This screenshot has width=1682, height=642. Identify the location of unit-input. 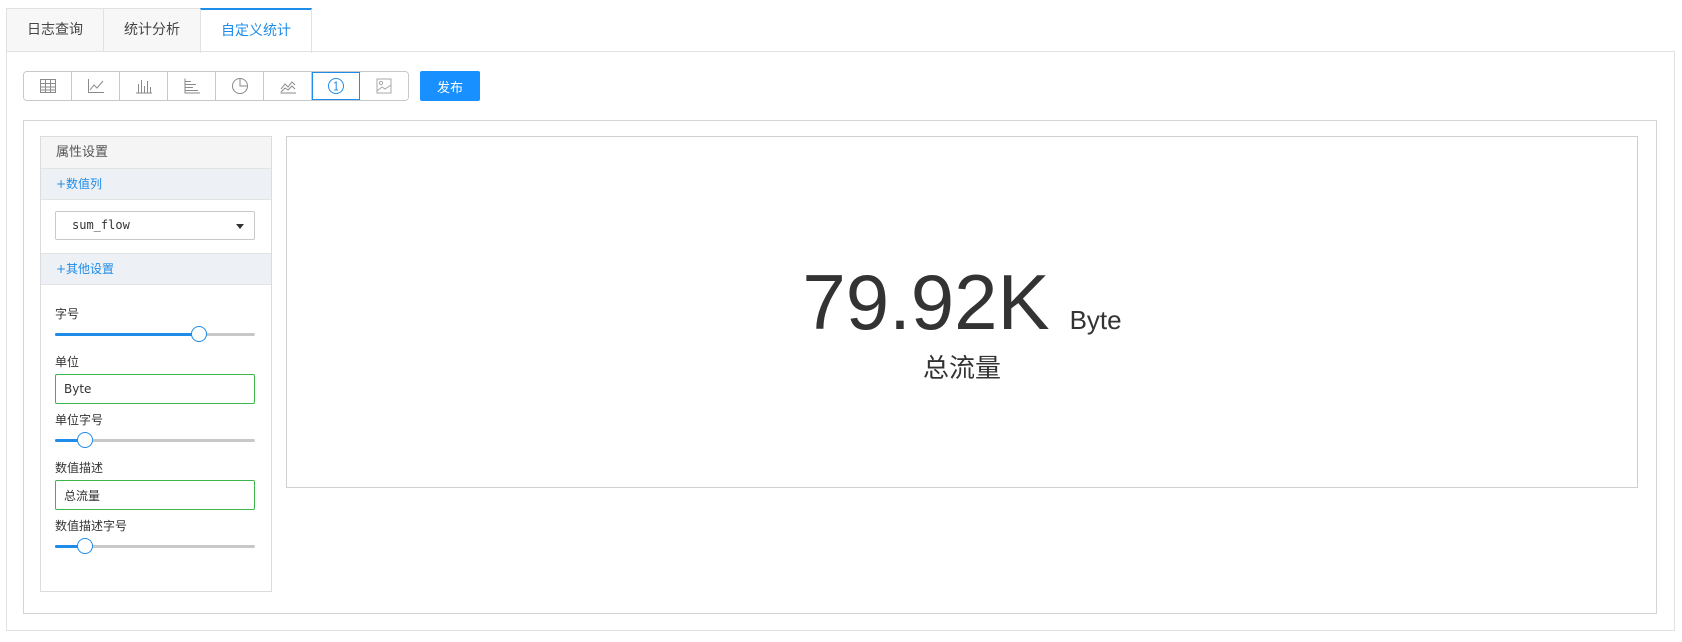
(155, 389).